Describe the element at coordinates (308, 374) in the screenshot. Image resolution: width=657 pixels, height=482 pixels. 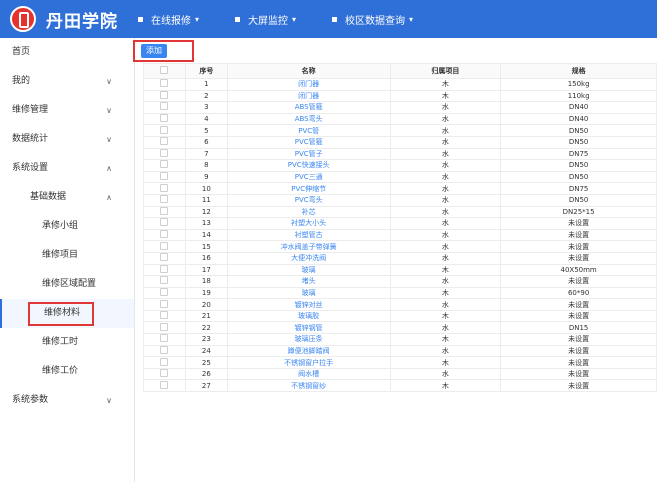
I see `material-name: 阀水槽` at that location.